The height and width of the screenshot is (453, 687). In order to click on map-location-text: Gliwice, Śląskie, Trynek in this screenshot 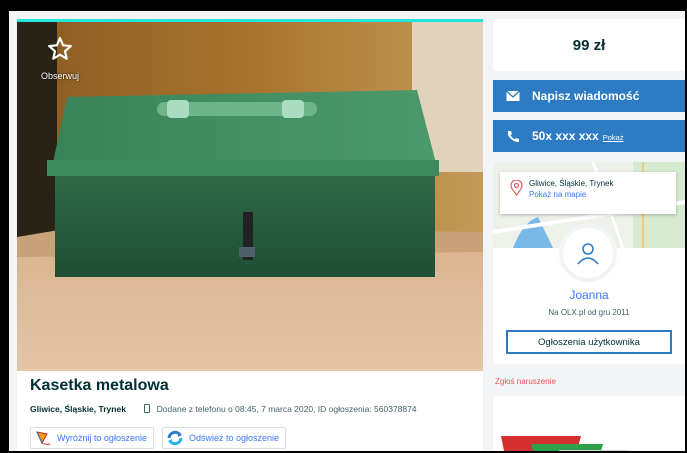, I will do `click(571, 183)`.